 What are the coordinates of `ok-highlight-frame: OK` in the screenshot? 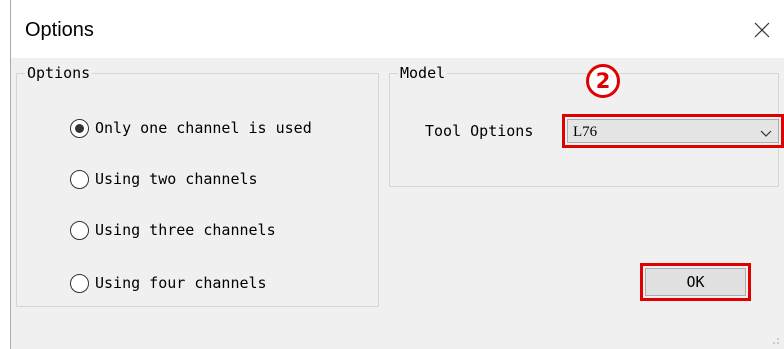 It's located at (695, 282).